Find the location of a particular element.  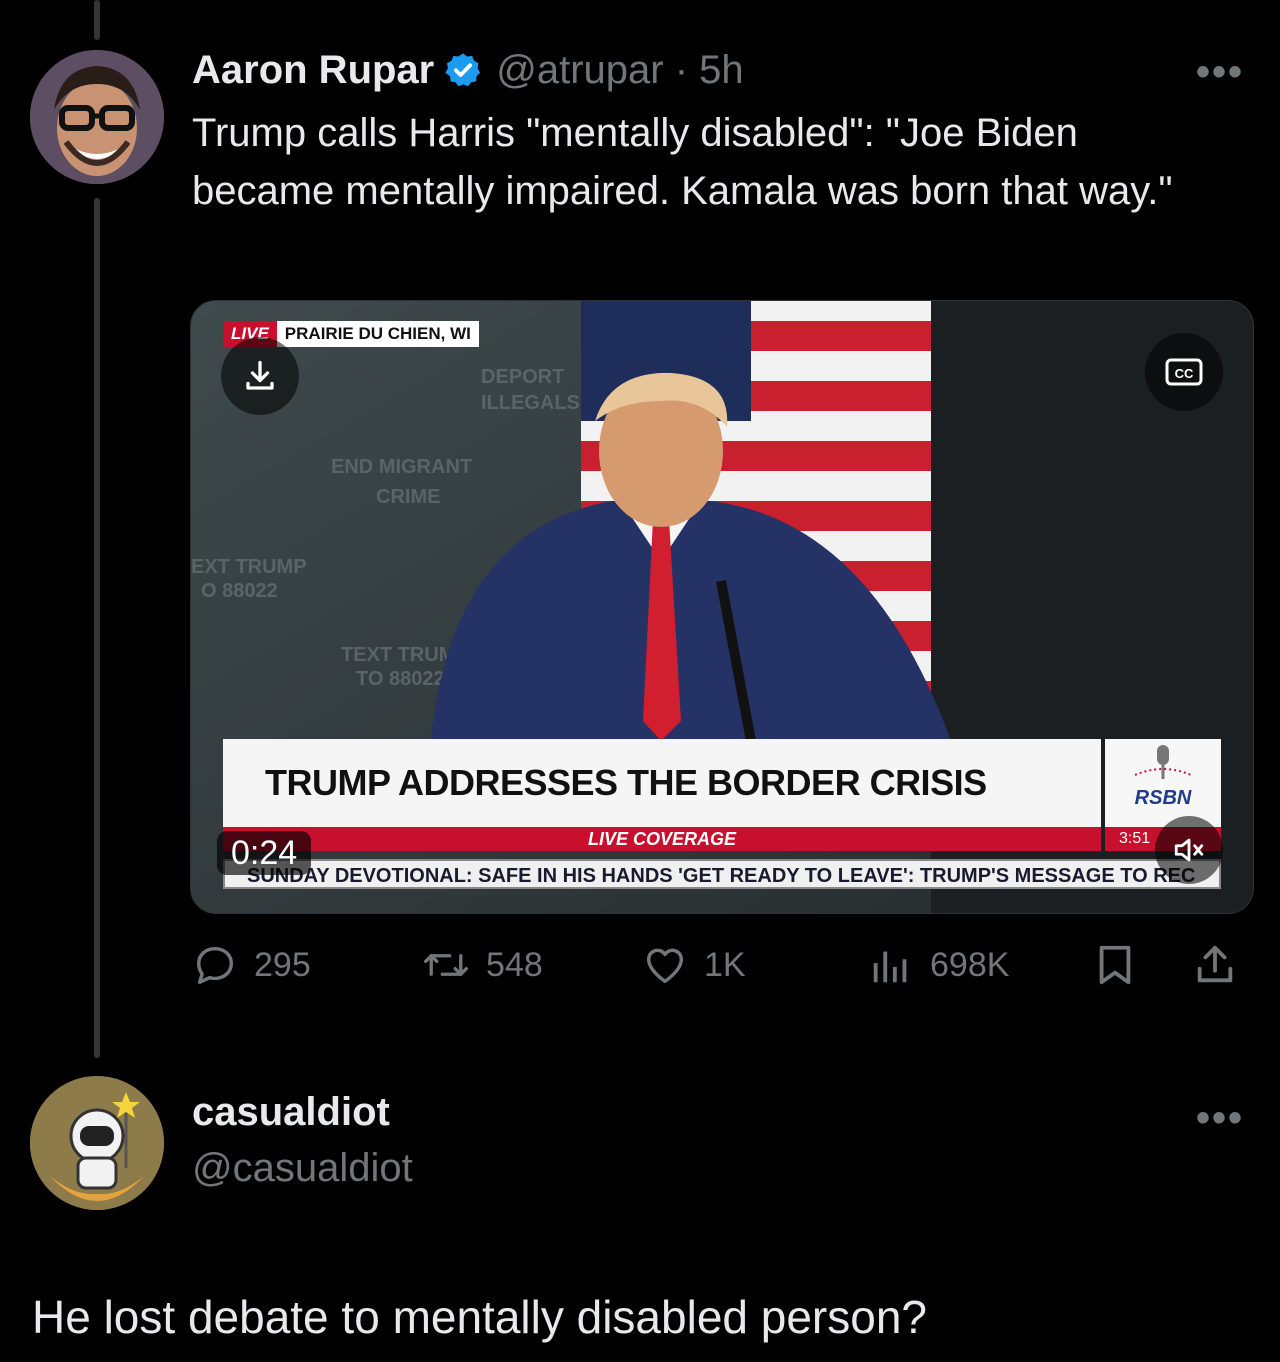

tweet-header: Aaron Rupar @atrupar · 5h is located at coordinates (468, 70).